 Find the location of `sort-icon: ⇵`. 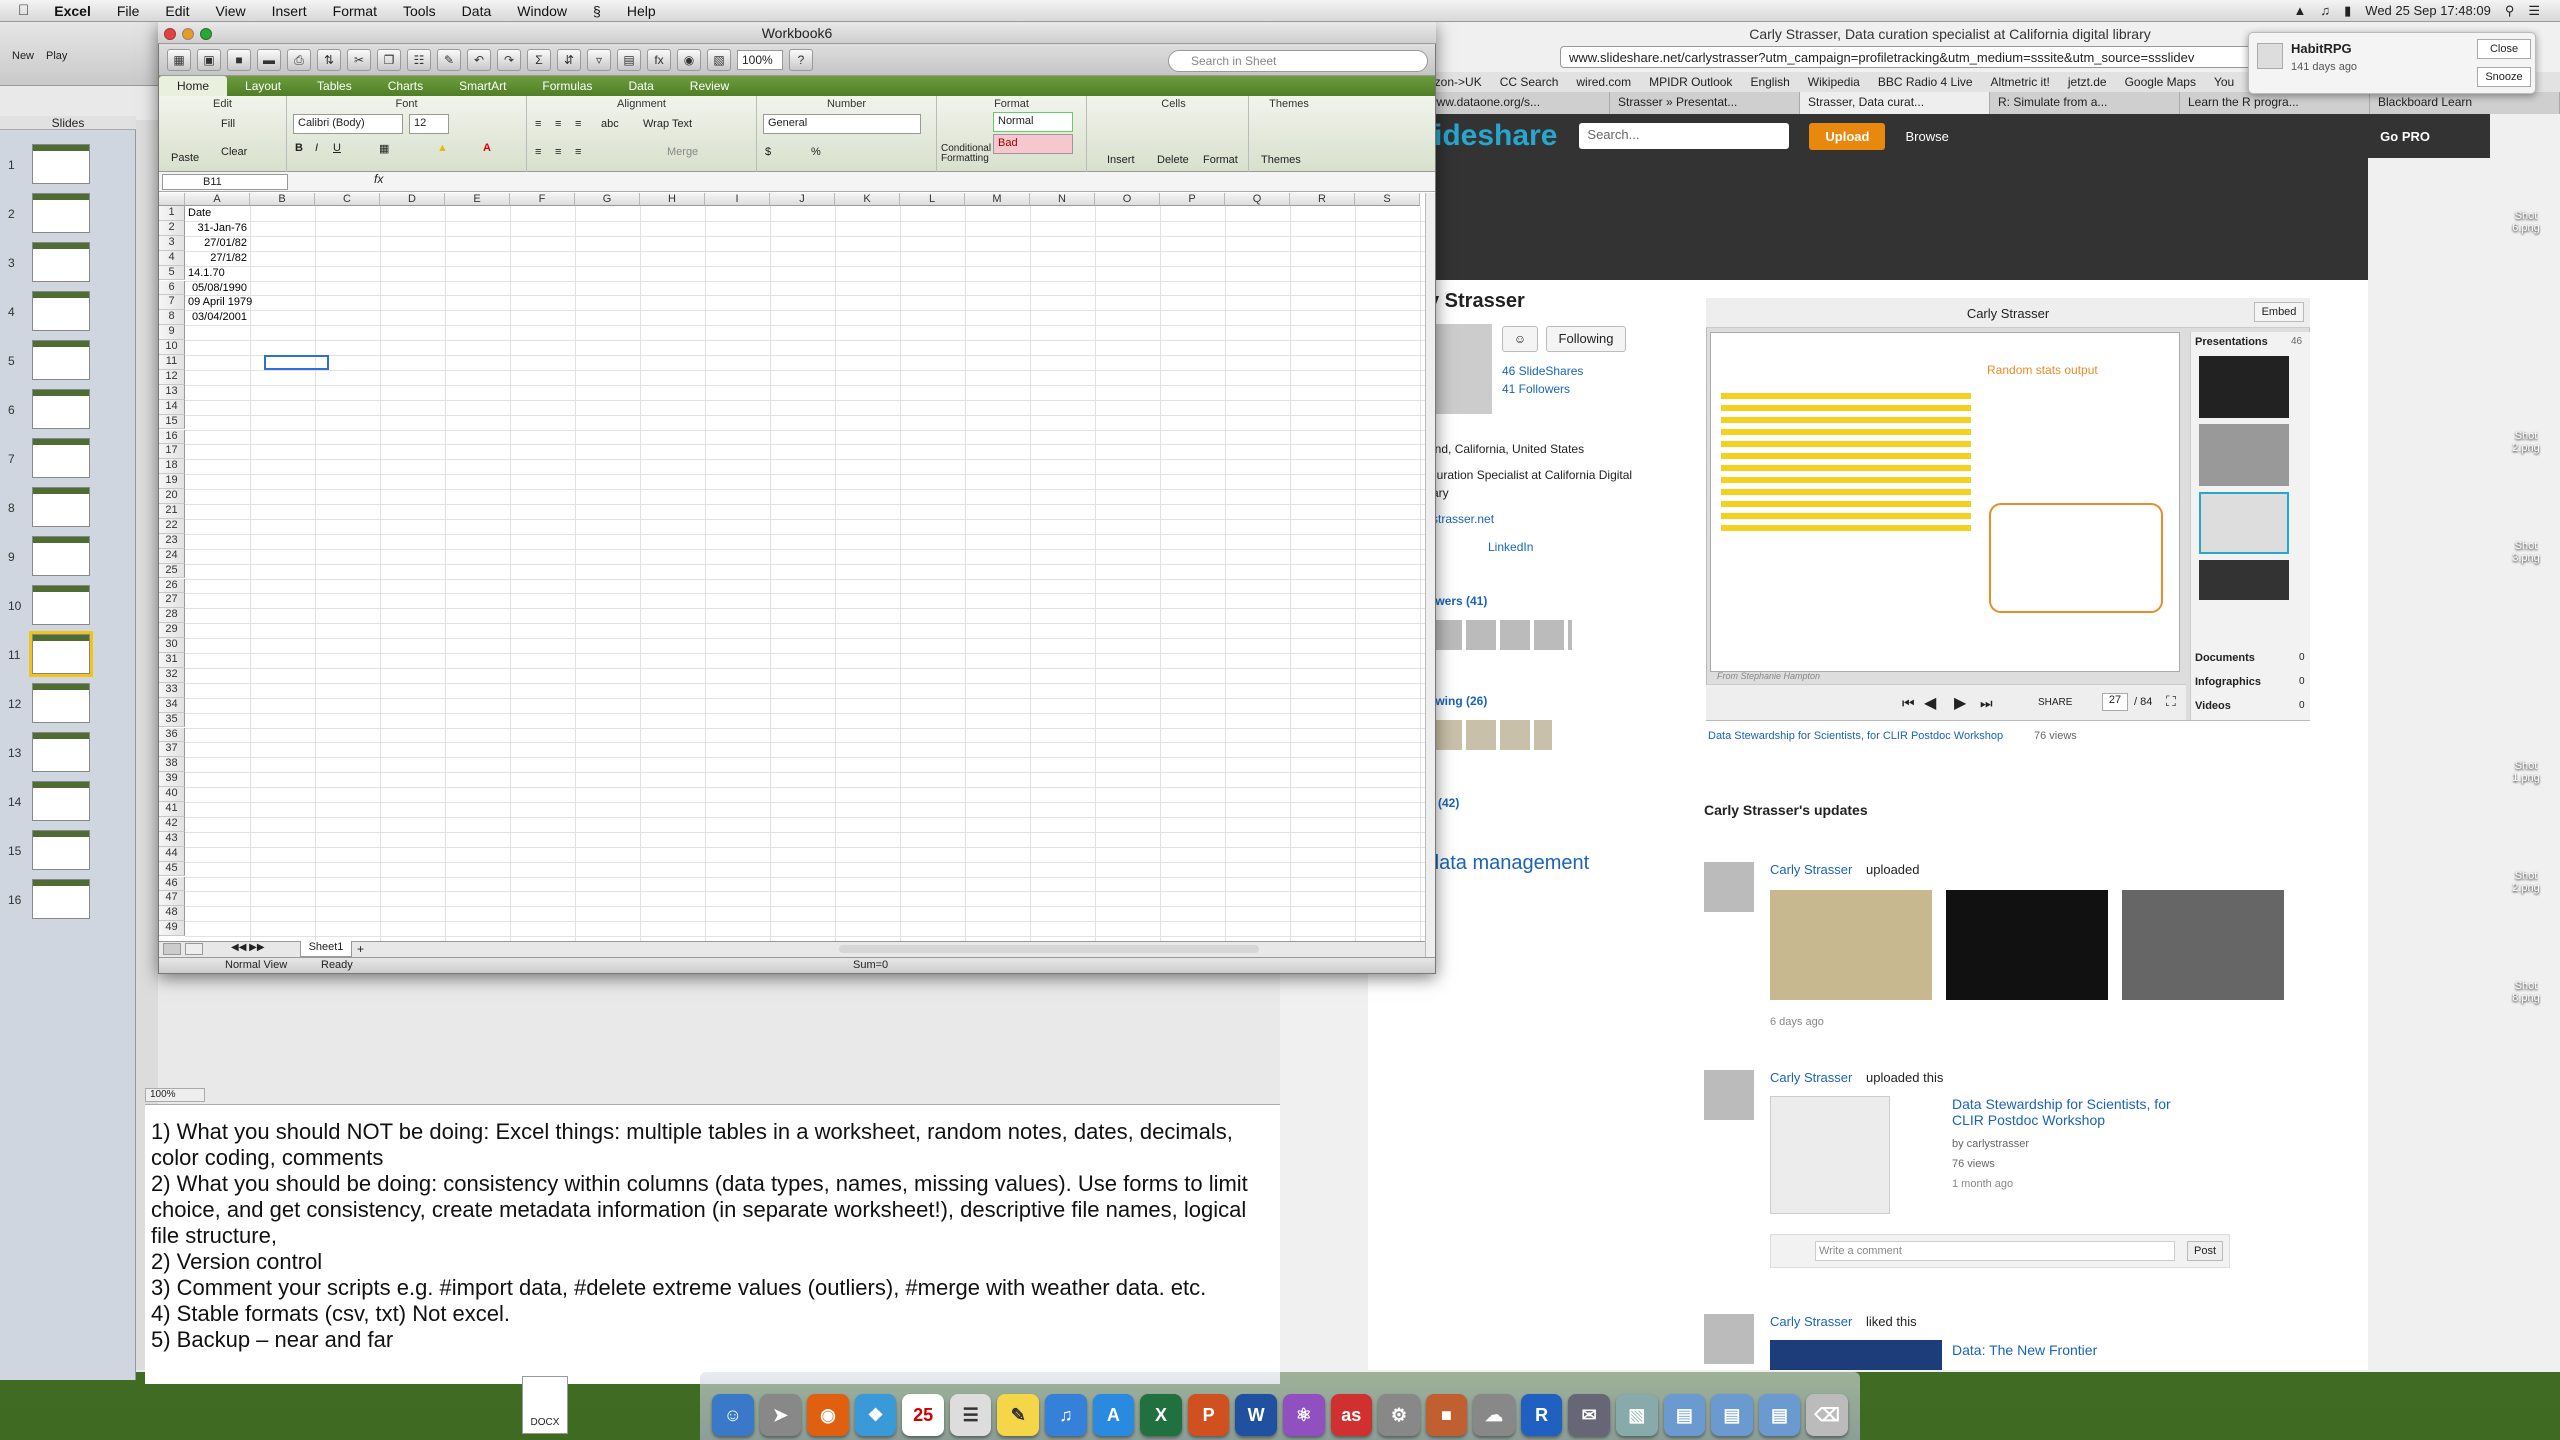

sort-icon: ⇵ is located at coordinates (569, 59).